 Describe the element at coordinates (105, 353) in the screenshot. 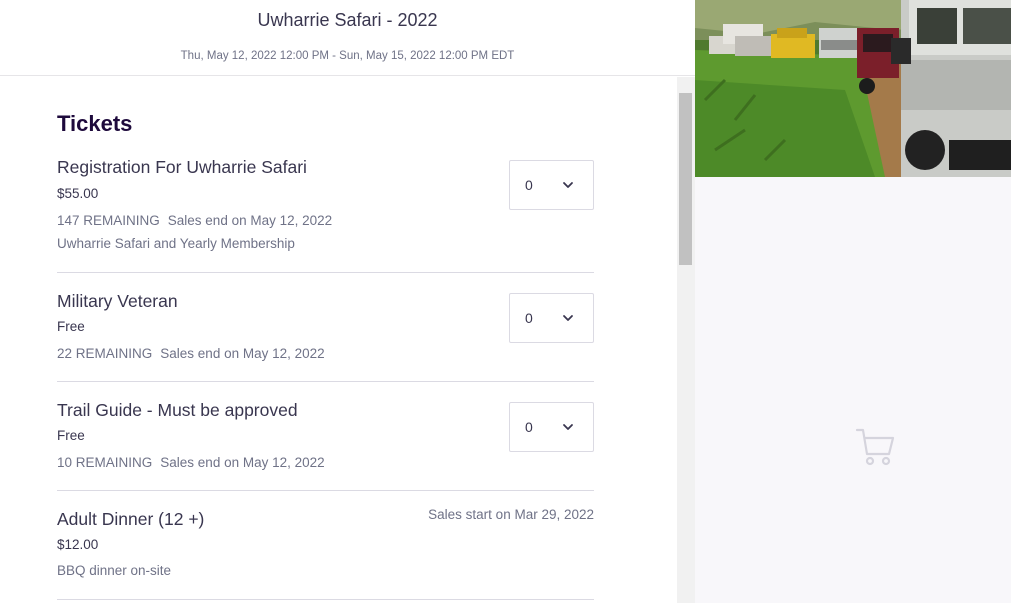

I see `ticket-remaining: 22 REMAINING` at that location.